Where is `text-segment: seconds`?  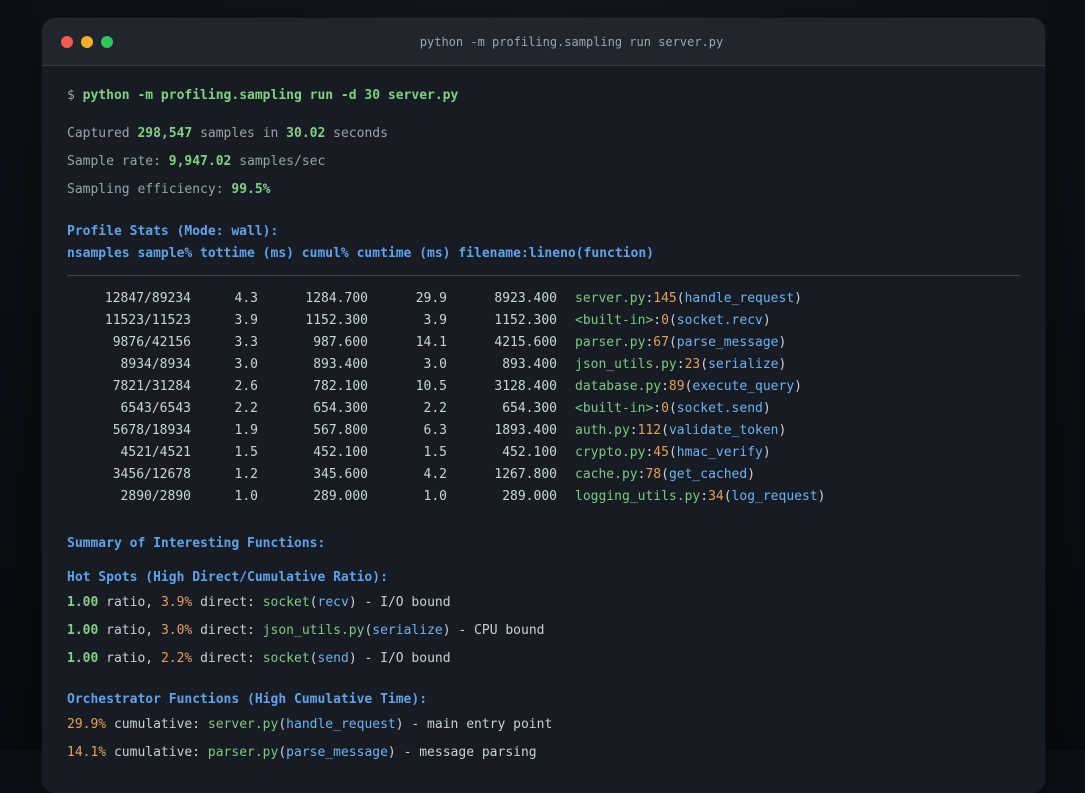 text-segment: seconds is located at coordinates (356, 133).